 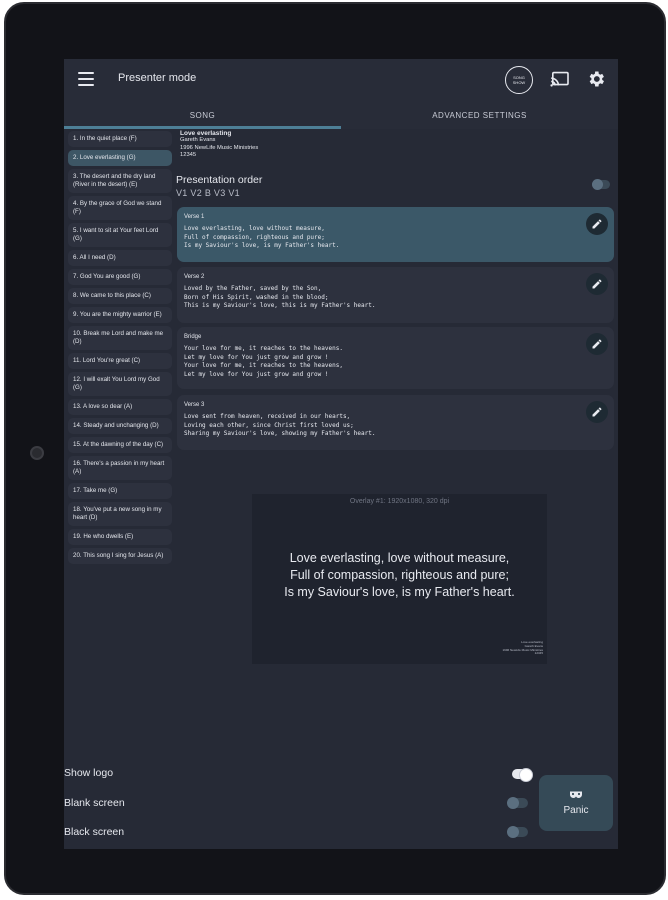 What do you see at coordinates (522, 775) in the screenshot?
I see `show-logo-toggle` at bounding box center [522, 775].